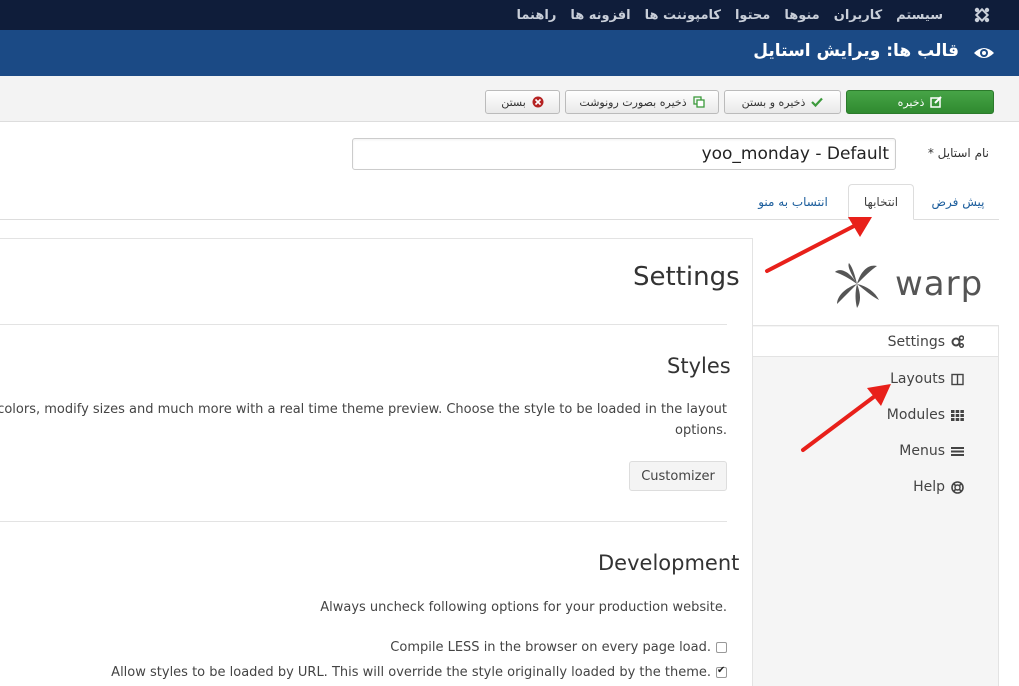 Image resolution: width=1019 pixels, height=686 pixels. I want to click on page-header: قالب ها: ویرایش استایل, so click(509, 53).